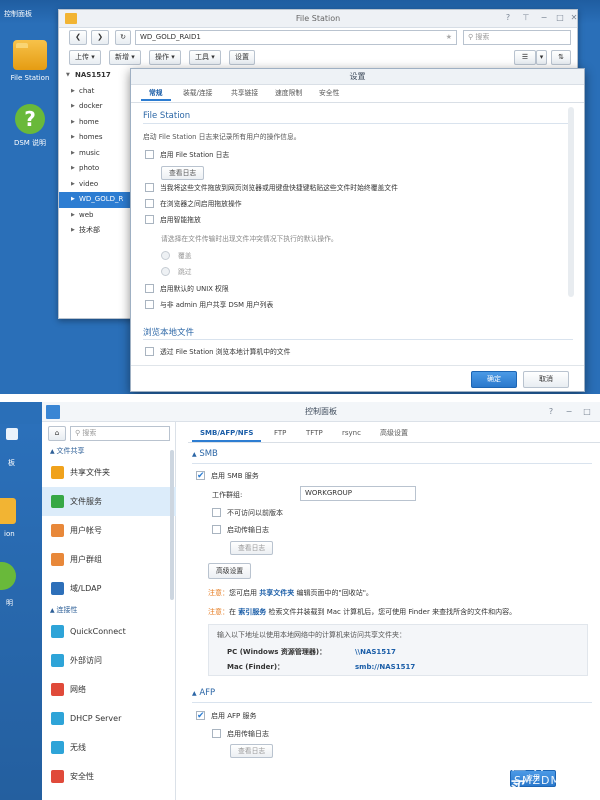 Image resolution: width=600 pixels, height=800 pixels. Describe the element at coordinates (109, 501) in the screenshot. I see `sidebar-item: 文件服务` at that location.